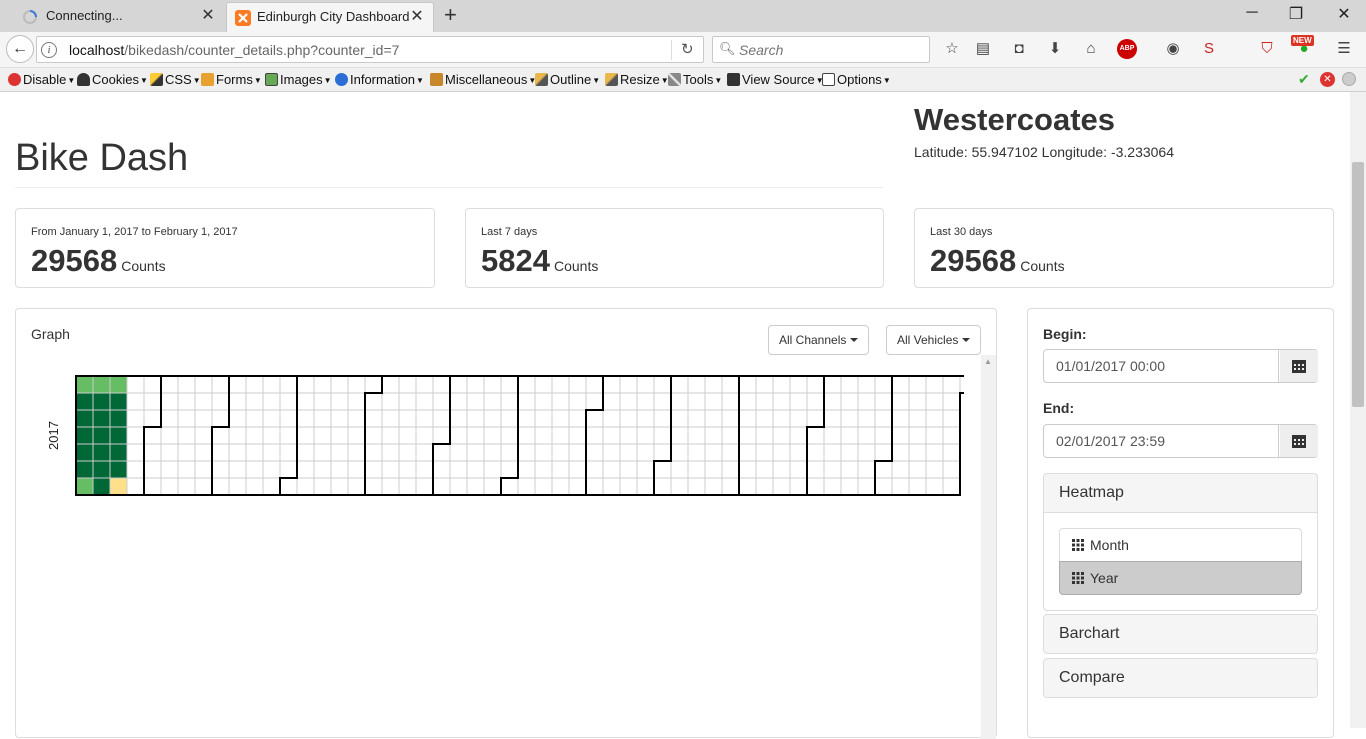 Image resolution: width=1366 pixels, height=739 pixels. I want to click on scroll-up-icon: ▲, so click(988, 361).